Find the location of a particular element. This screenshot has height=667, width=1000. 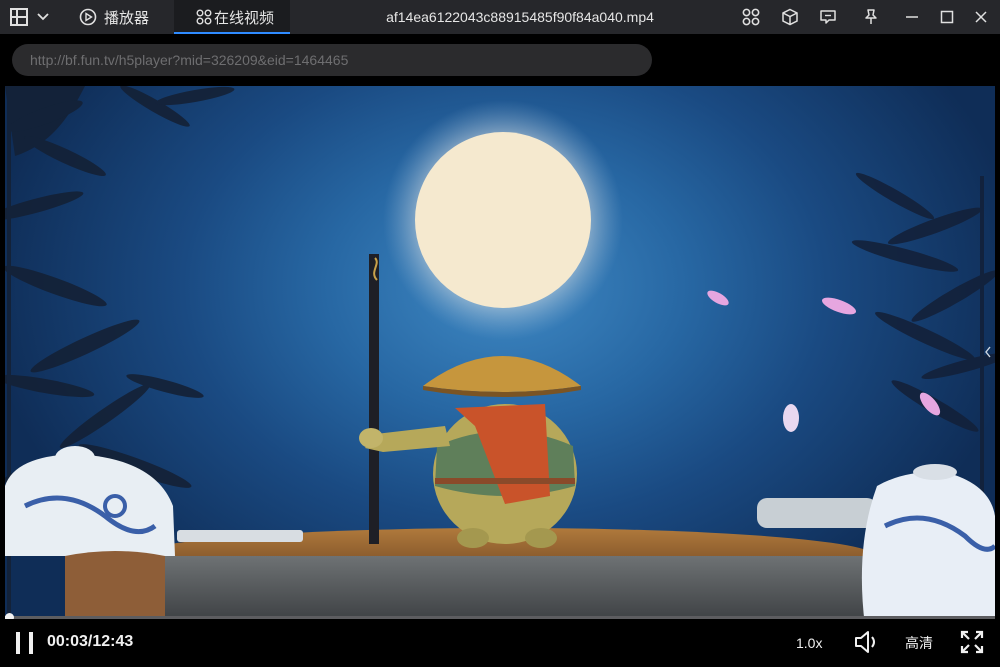

staff is located at coordinates (374, 399).